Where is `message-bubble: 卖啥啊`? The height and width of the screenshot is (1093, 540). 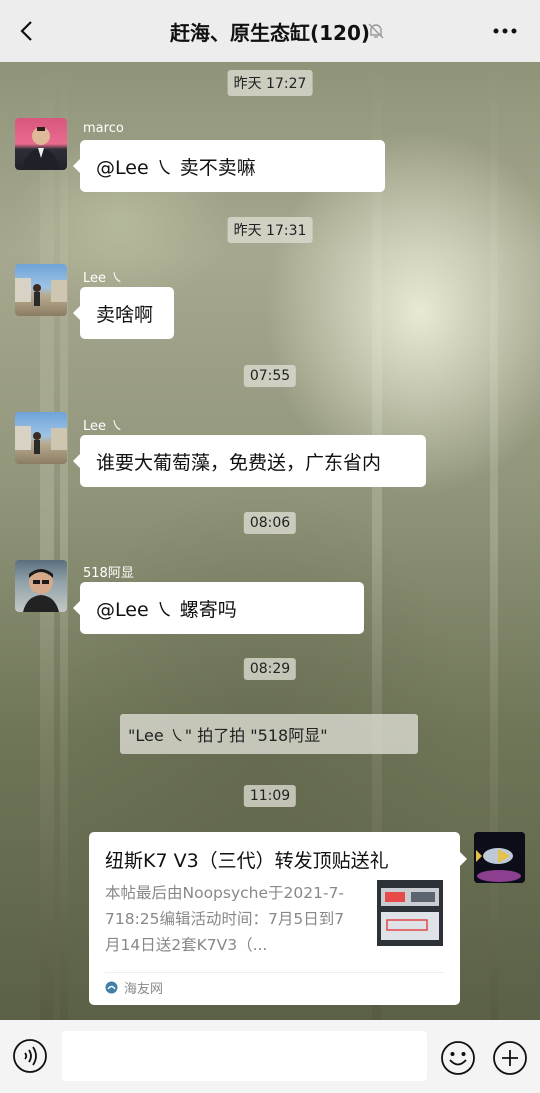 message-bubble: 卖啥啊 is located at coordinates (123, 313).